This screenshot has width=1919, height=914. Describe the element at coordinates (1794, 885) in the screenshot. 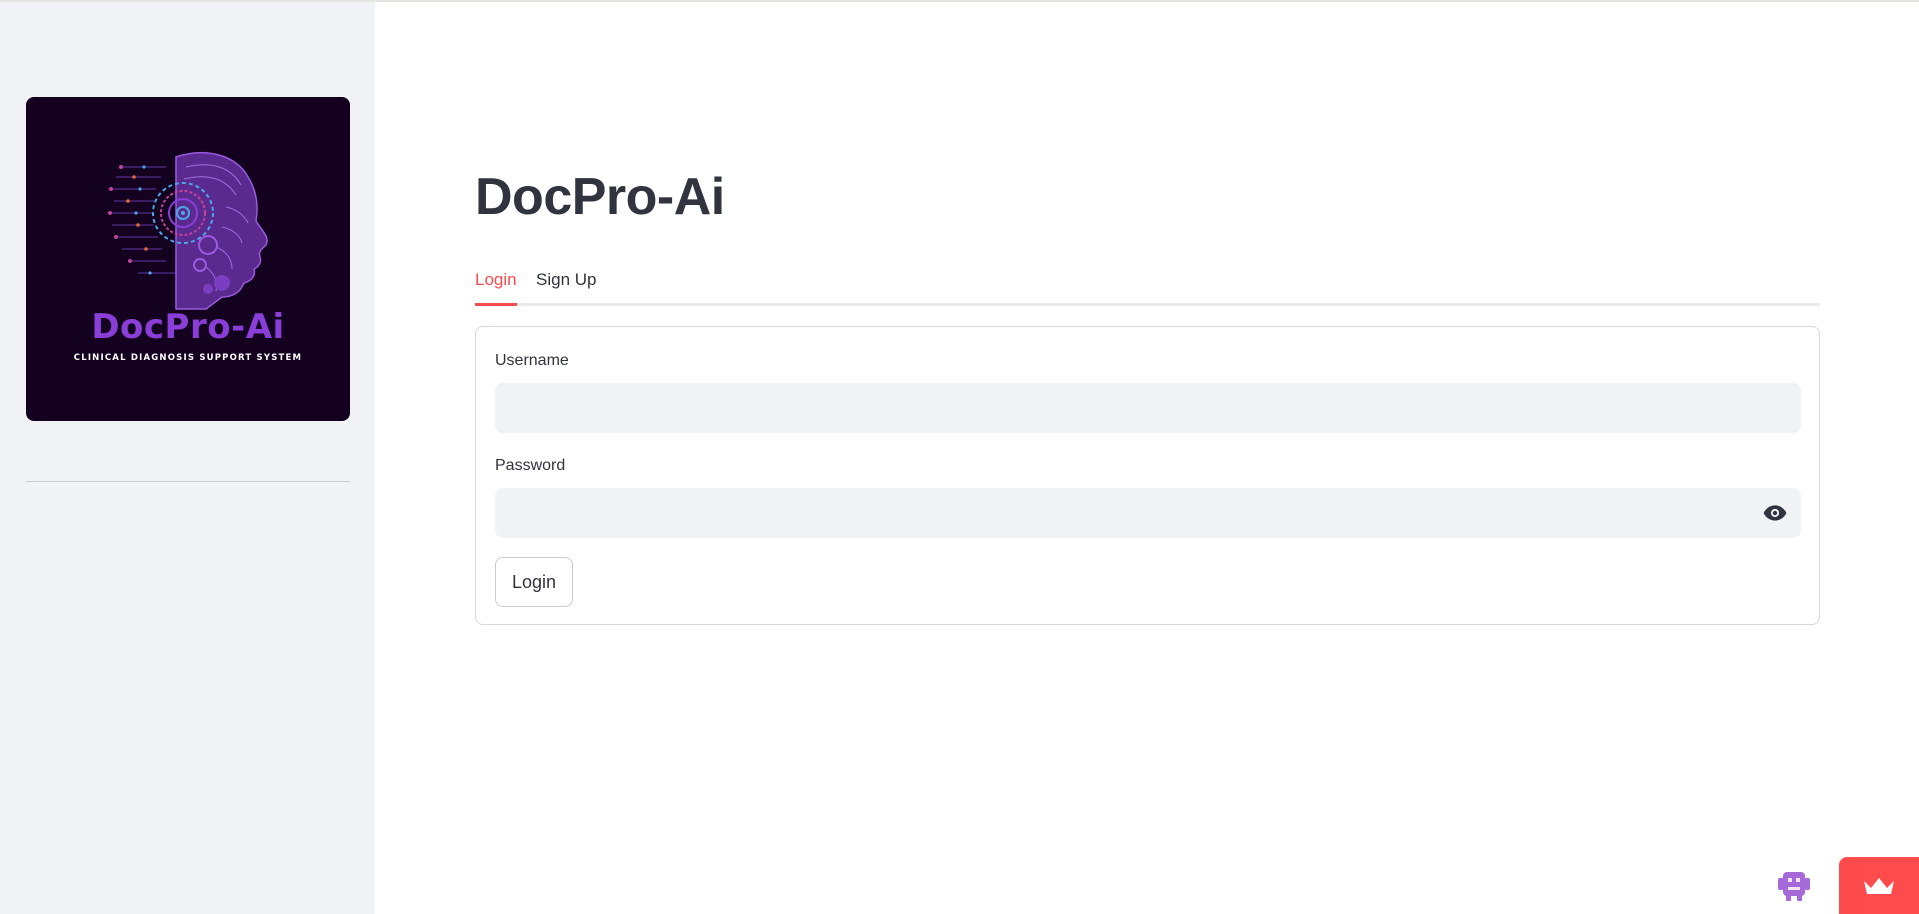

I see `bug-icon` at that location.